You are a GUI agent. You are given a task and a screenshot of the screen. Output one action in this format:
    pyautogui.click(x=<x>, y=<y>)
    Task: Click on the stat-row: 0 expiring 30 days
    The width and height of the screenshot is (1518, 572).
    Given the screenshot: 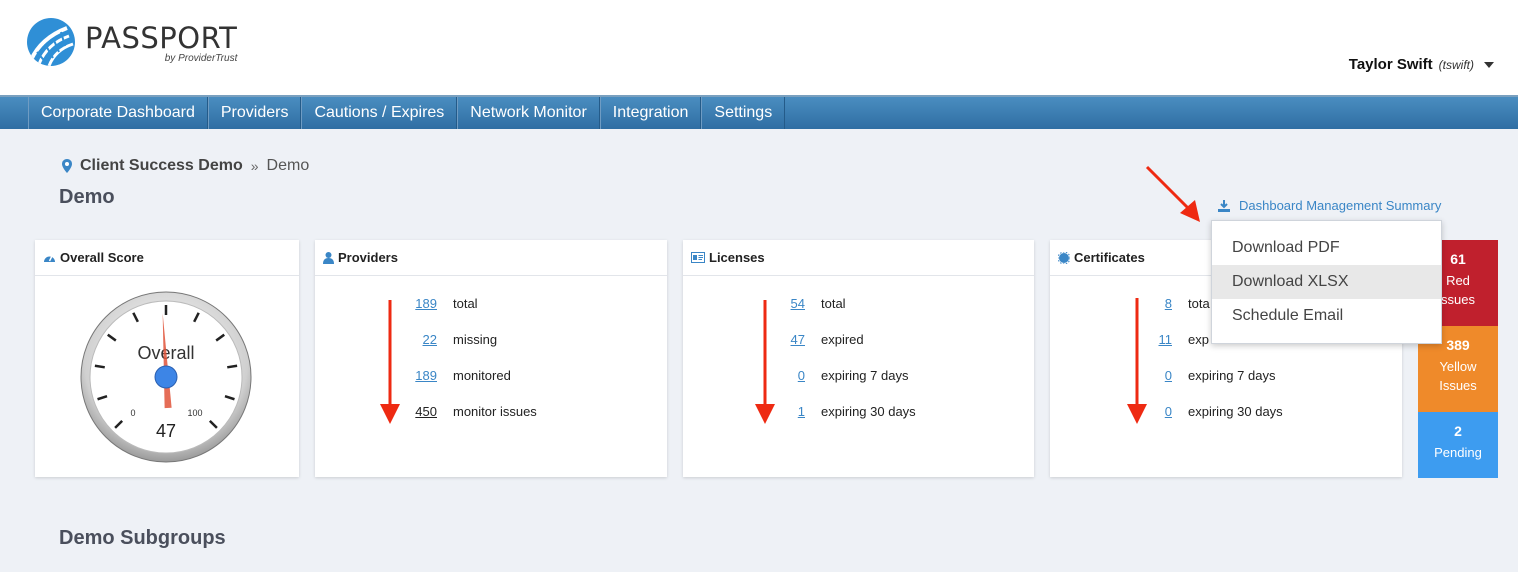 What is the action you would take?
    pyautogui.click(x=1207, y=411)
    